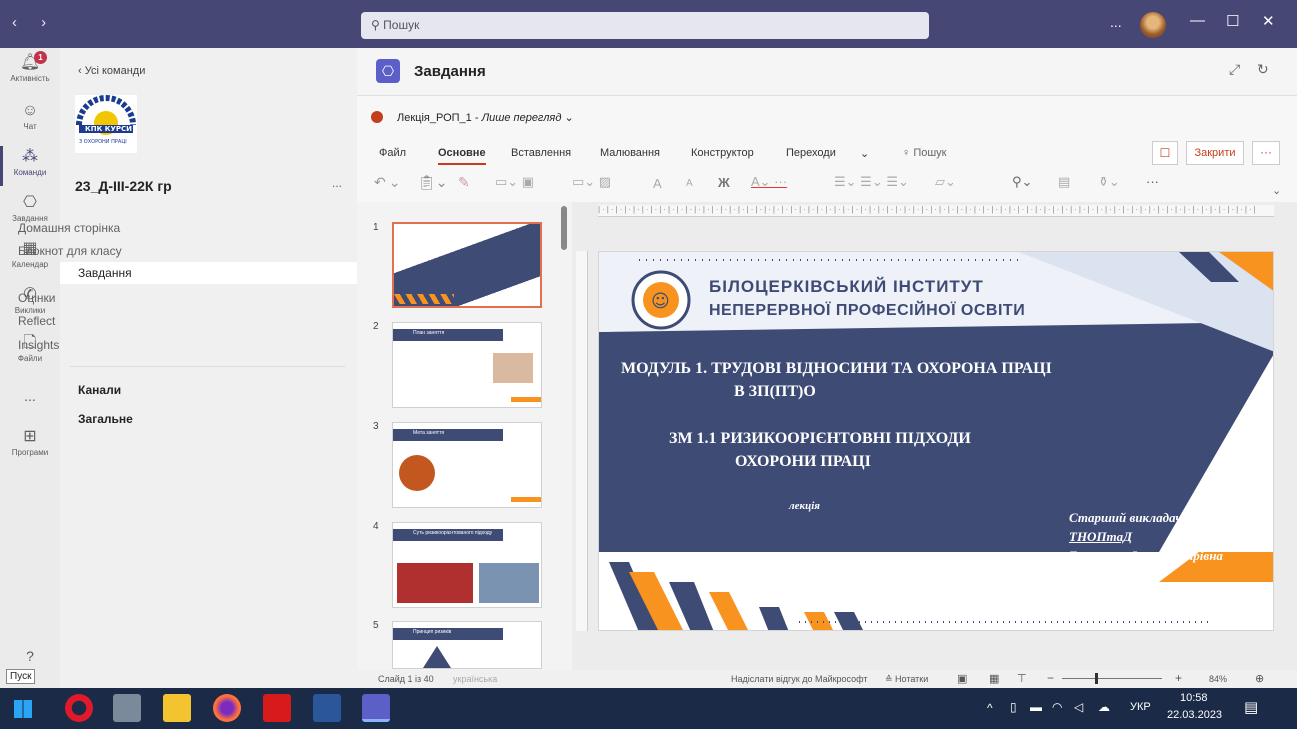 The height and width of the screenshot is (729, 1297). I want to click on zoom-level: 84%, so click(1218, 679).